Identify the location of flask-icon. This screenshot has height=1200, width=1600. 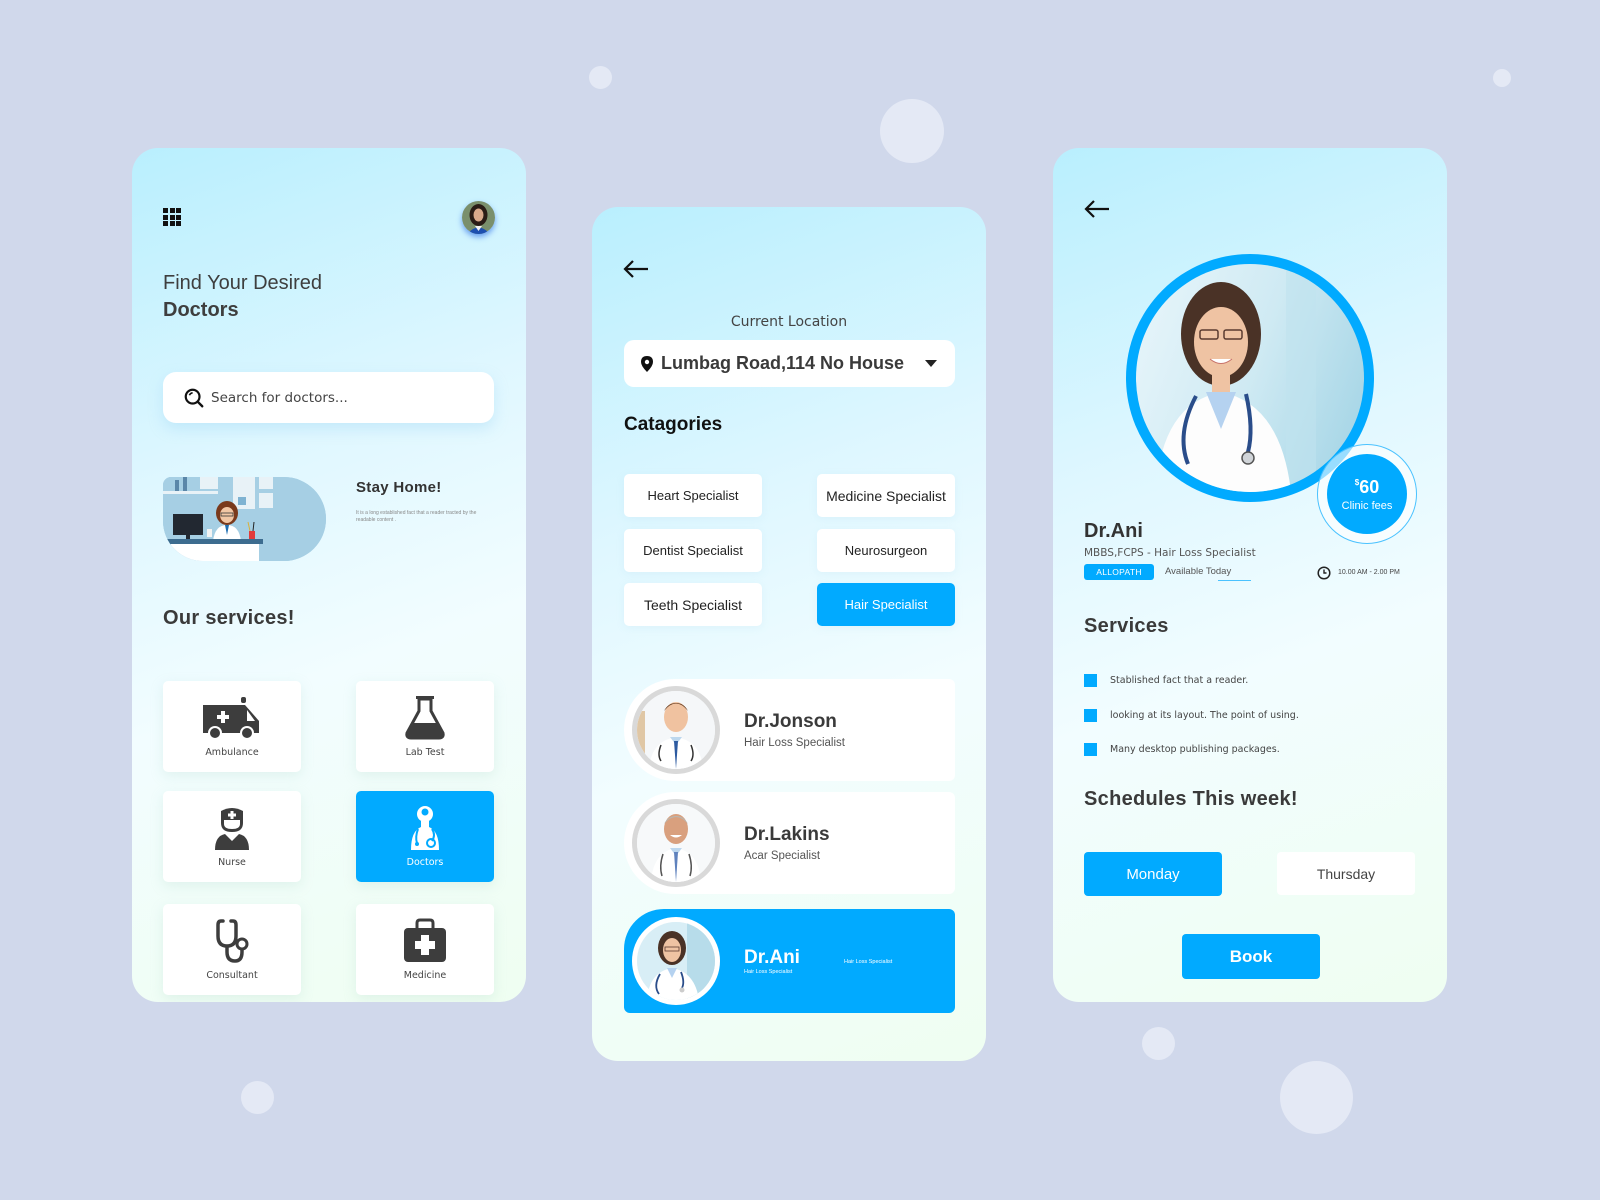
(425, 718).